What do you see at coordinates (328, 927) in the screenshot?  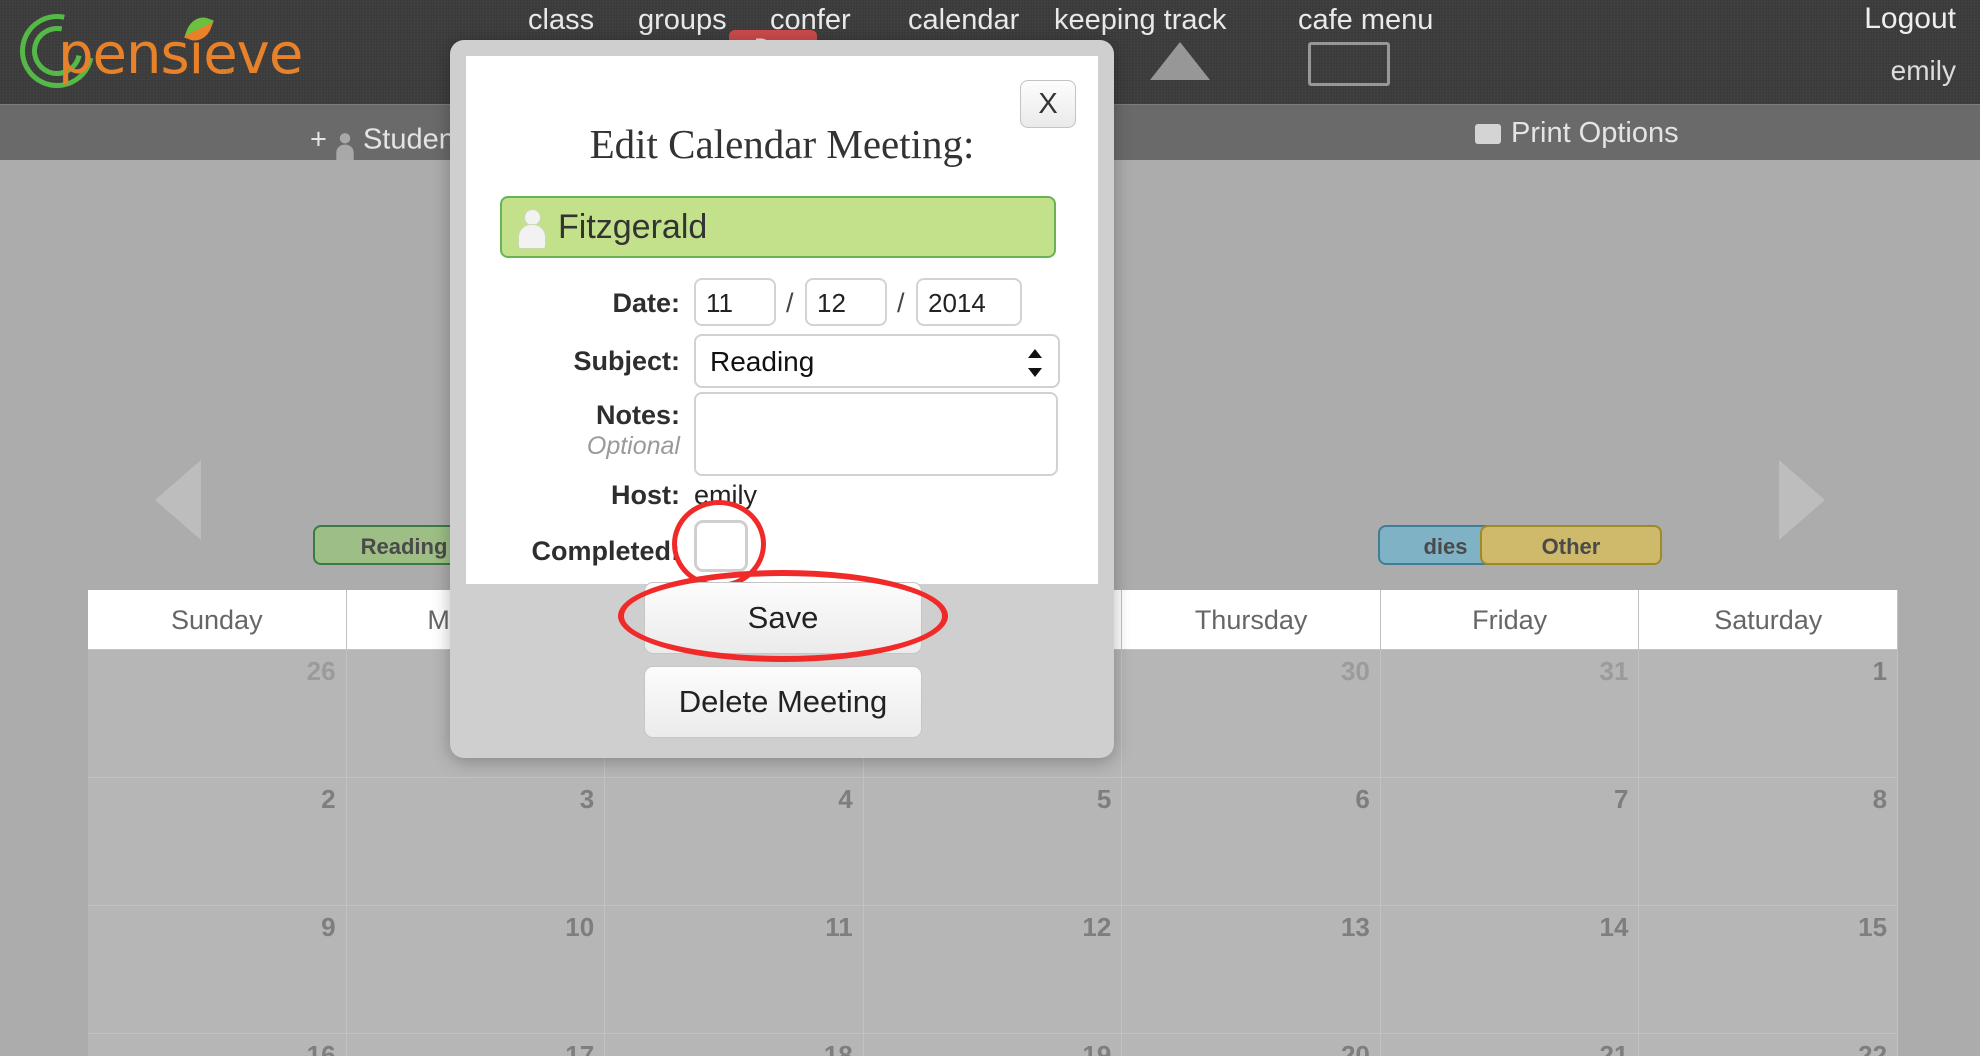 I see `day-number: 9` at bounding box center [328, 927].